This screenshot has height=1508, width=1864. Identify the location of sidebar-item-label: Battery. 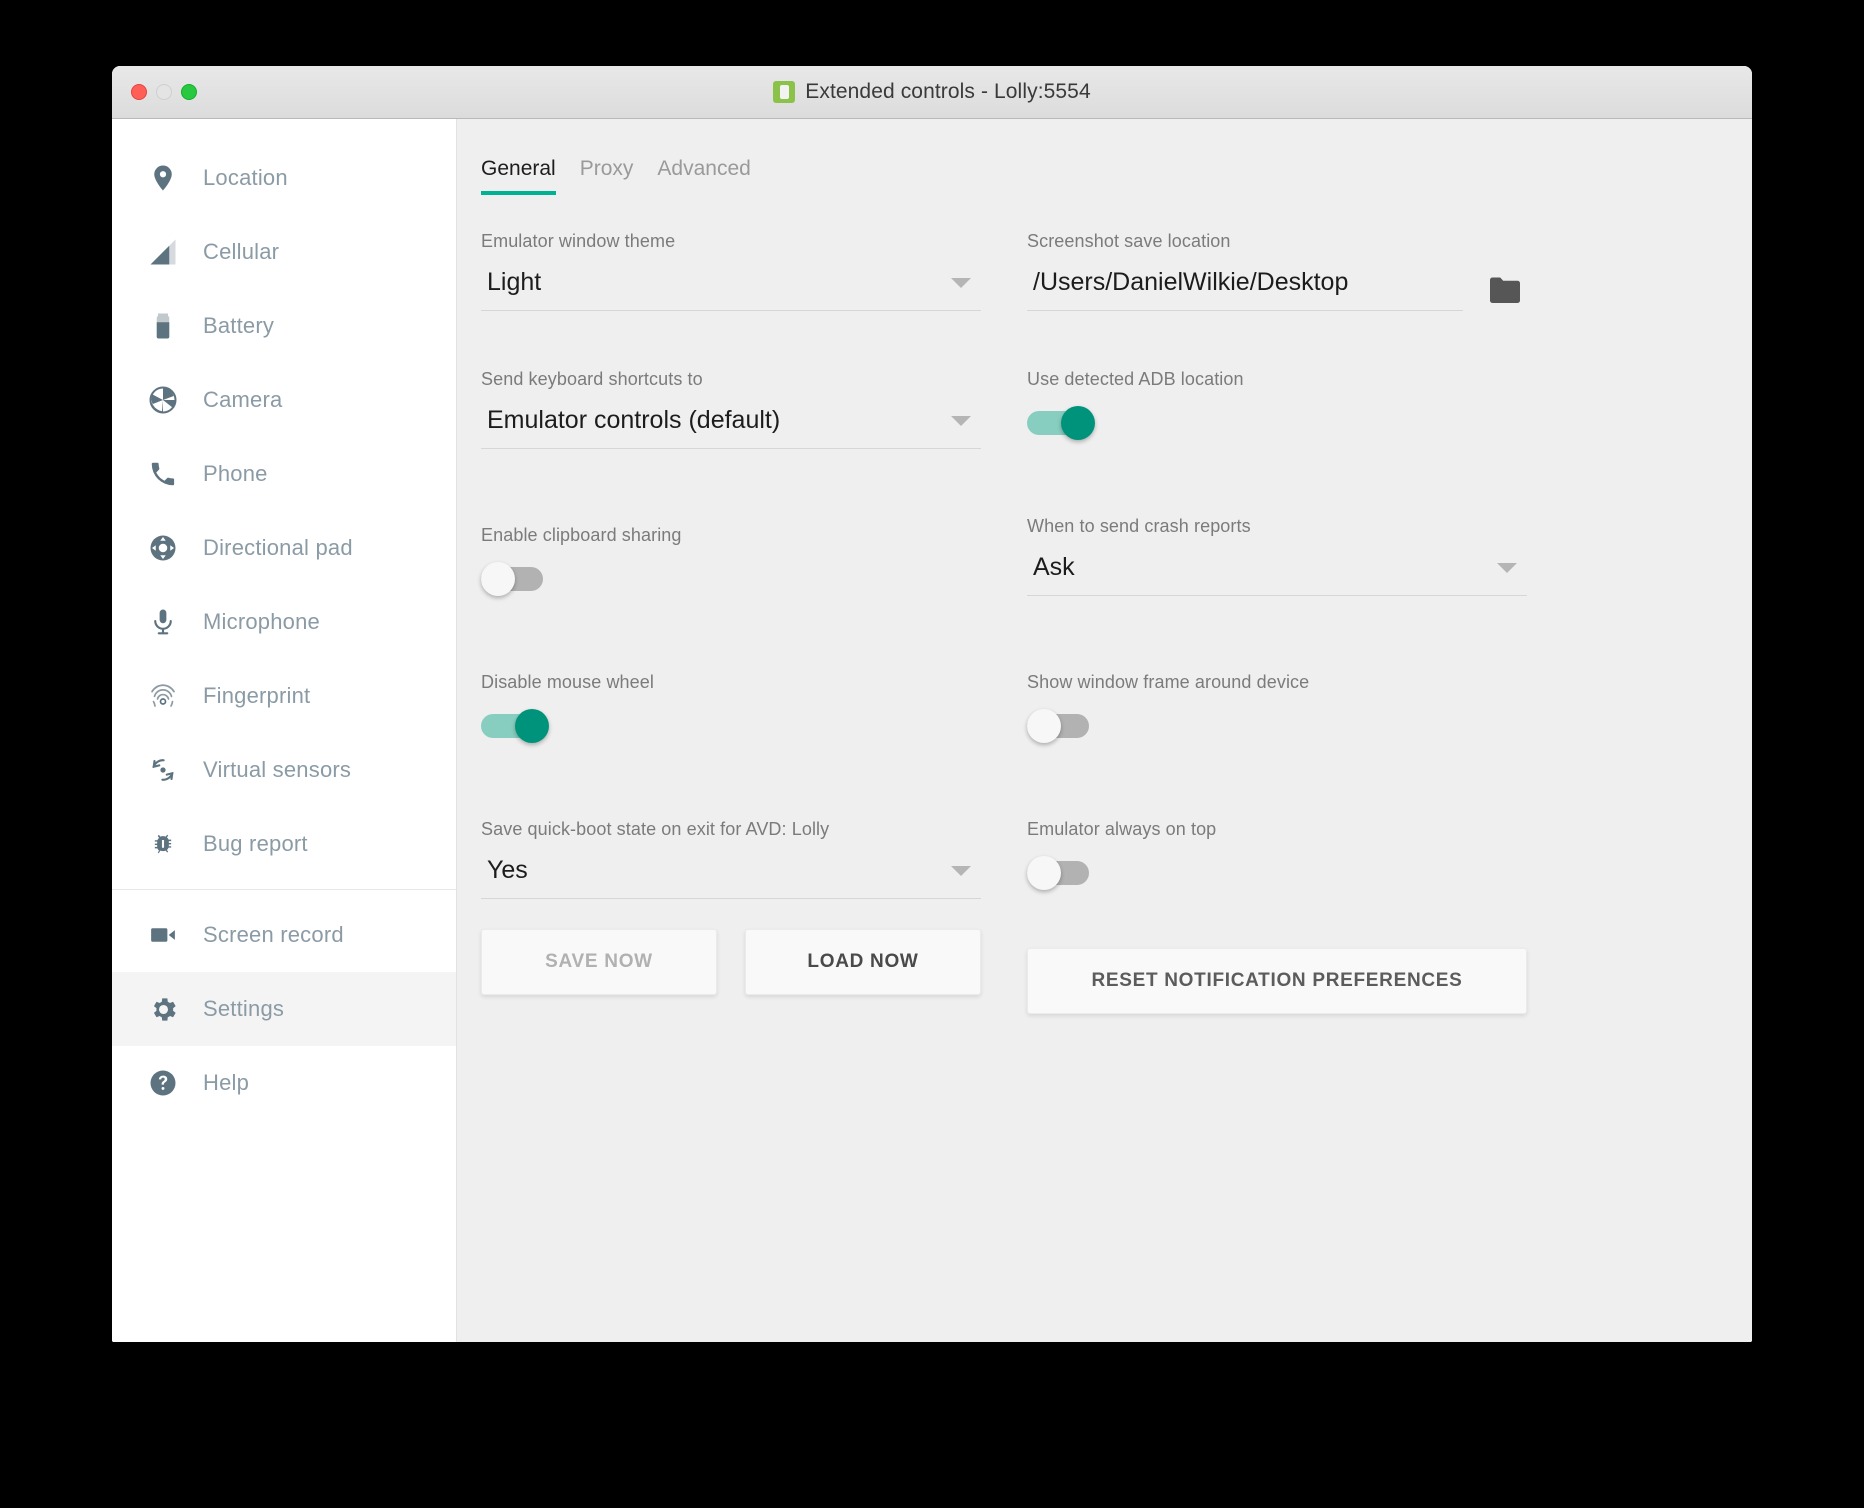
(239, 325).